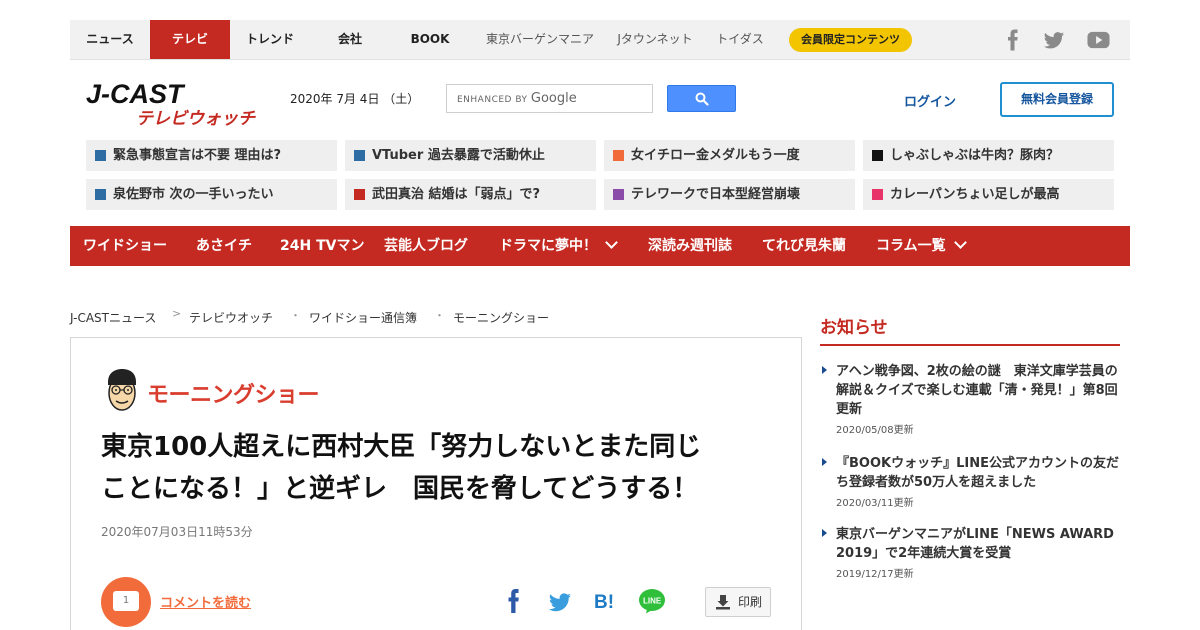 The image size is (1200, 630). Describe the element at coordinates (270, 39) in the screenshot. I see `nav-trend: トレンド` at that location.